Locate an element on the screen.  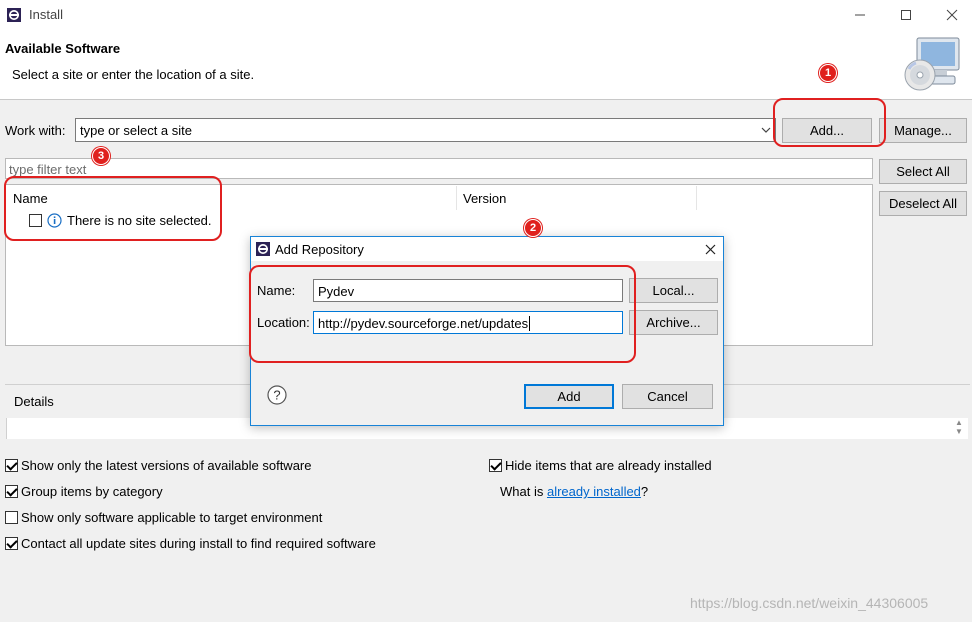
details-label: Details is located at coordinates (34, 401).